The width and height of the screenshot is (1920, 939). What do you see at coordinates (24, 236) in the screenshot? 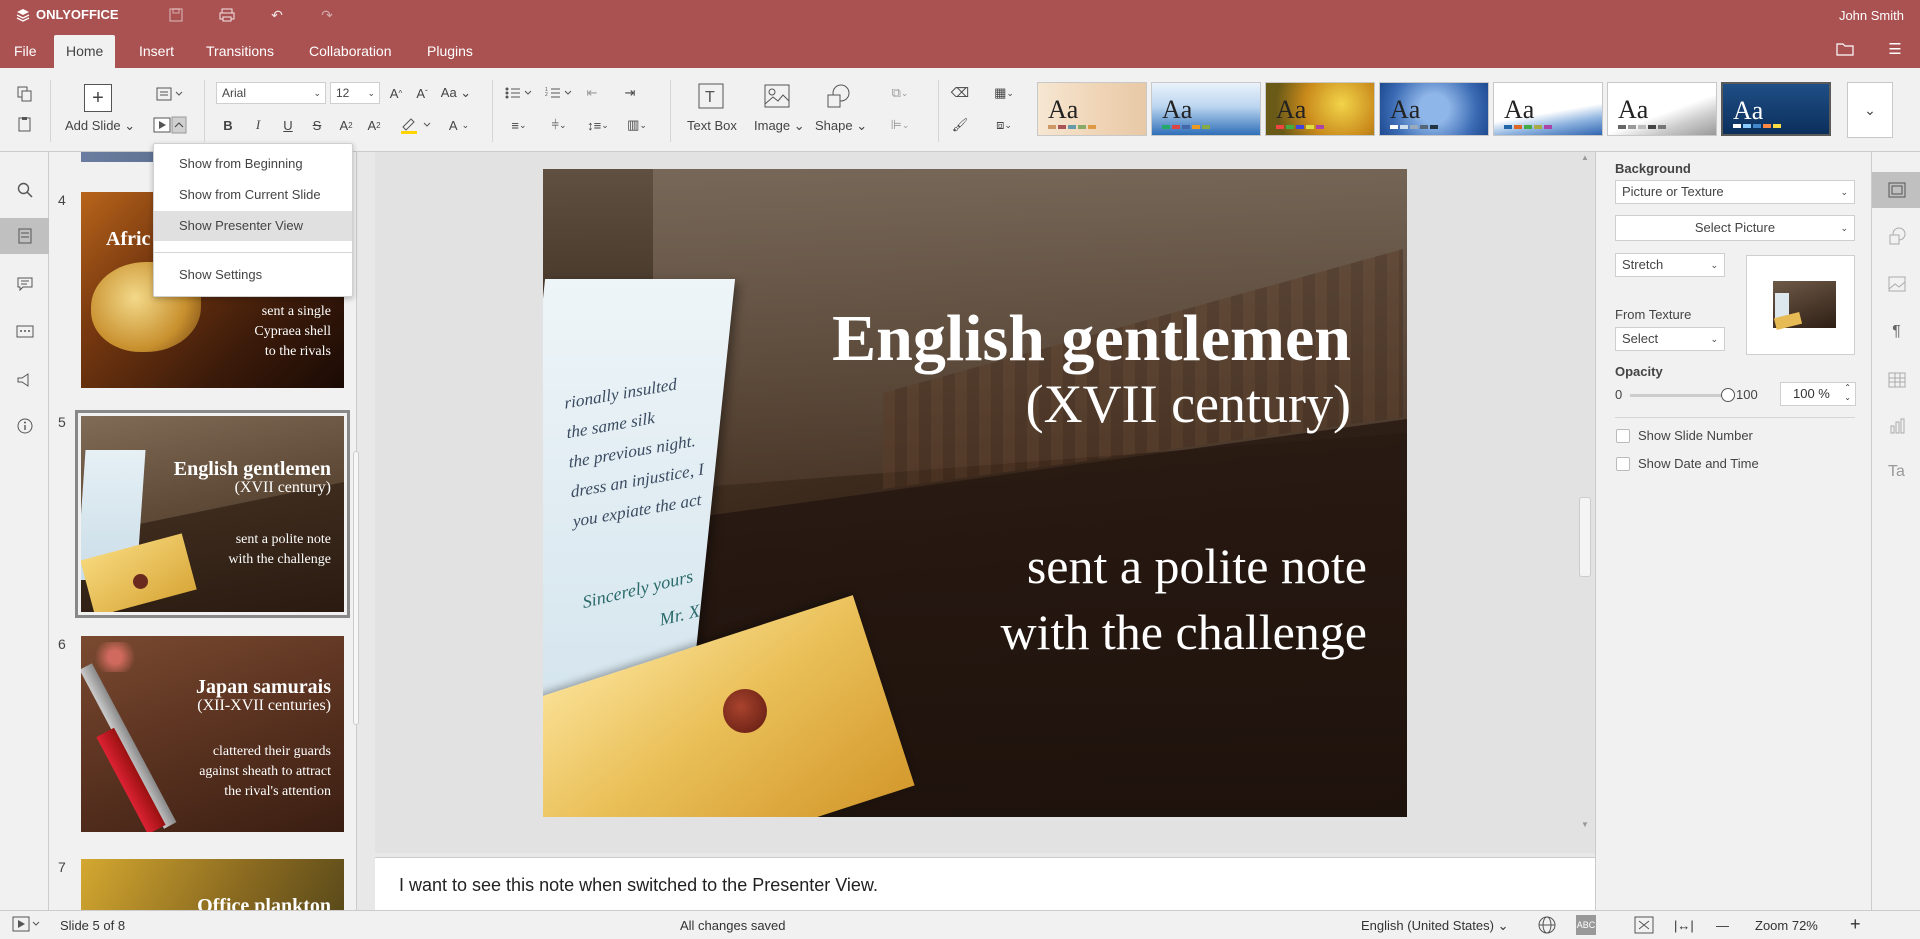
I see `slides-icon` at bounding box center [24, 236].